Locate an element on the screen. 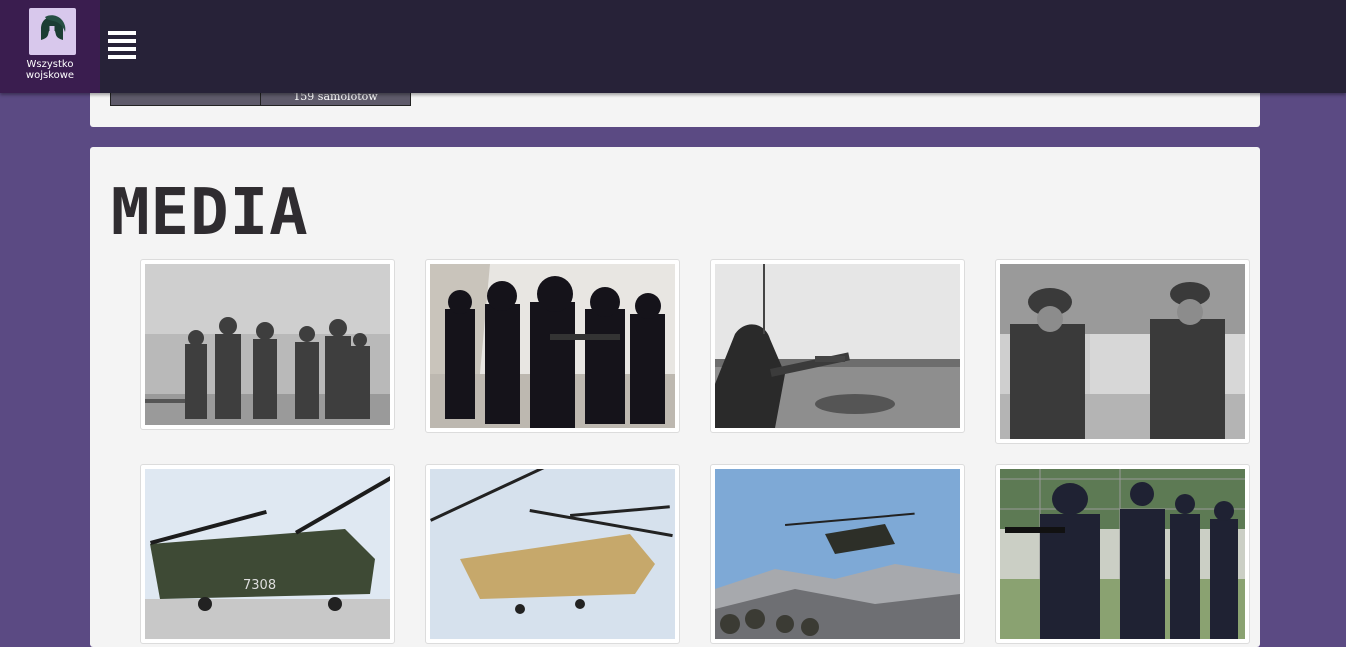 The height and width of the screenshot is (647, 1346). hamburger-menu-icon is located at coordinates (122, 46).